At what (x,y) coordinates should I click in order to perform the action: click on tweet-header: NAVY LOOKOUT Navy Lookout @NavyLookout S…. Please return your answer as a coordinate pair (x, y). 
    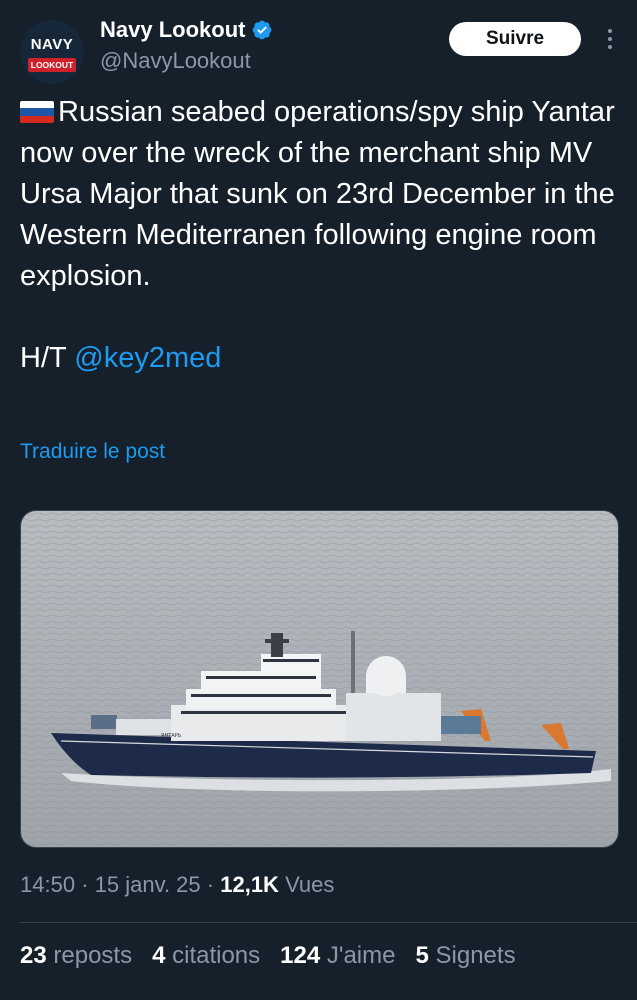
    Looking at the image, I should click on (318, 50).